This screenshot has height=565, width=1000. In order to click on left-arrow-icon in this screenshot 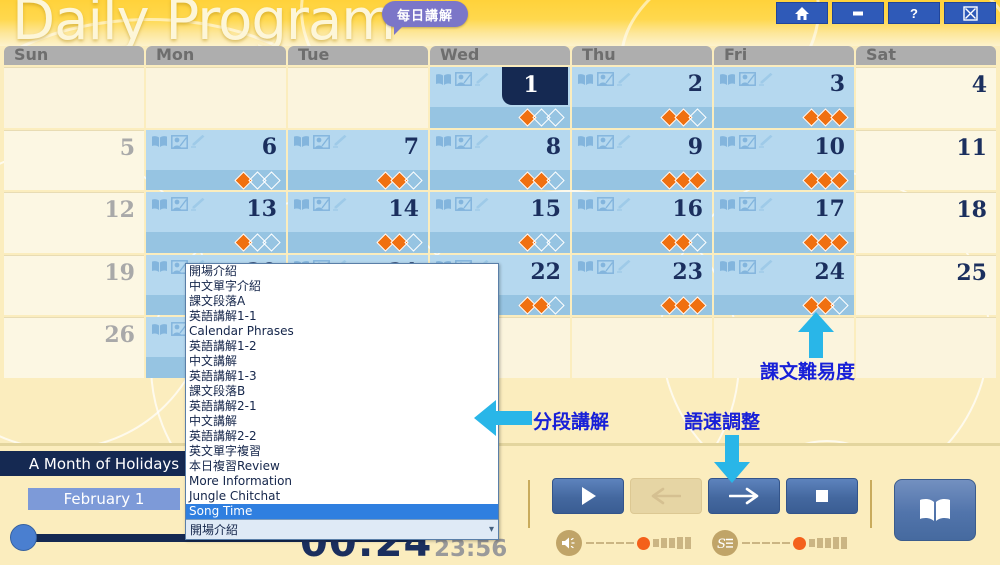, I will do `click(666, 496)`.